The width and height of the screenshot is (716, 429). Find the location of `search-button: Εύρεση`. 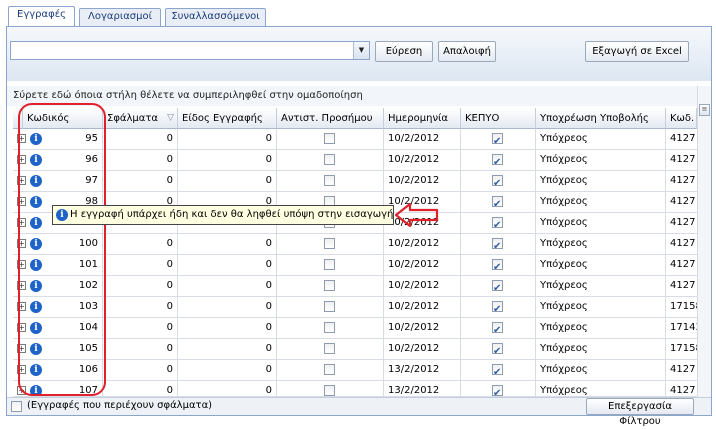

search-button: Εύρεση is located at coordinates (404, 51).